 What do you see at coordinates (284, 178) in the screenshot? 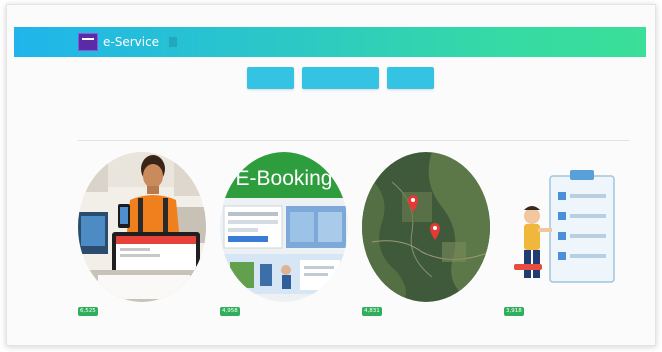
I see `ebooking-overlay-text: E-Booking` at bounding box center [284, 178].